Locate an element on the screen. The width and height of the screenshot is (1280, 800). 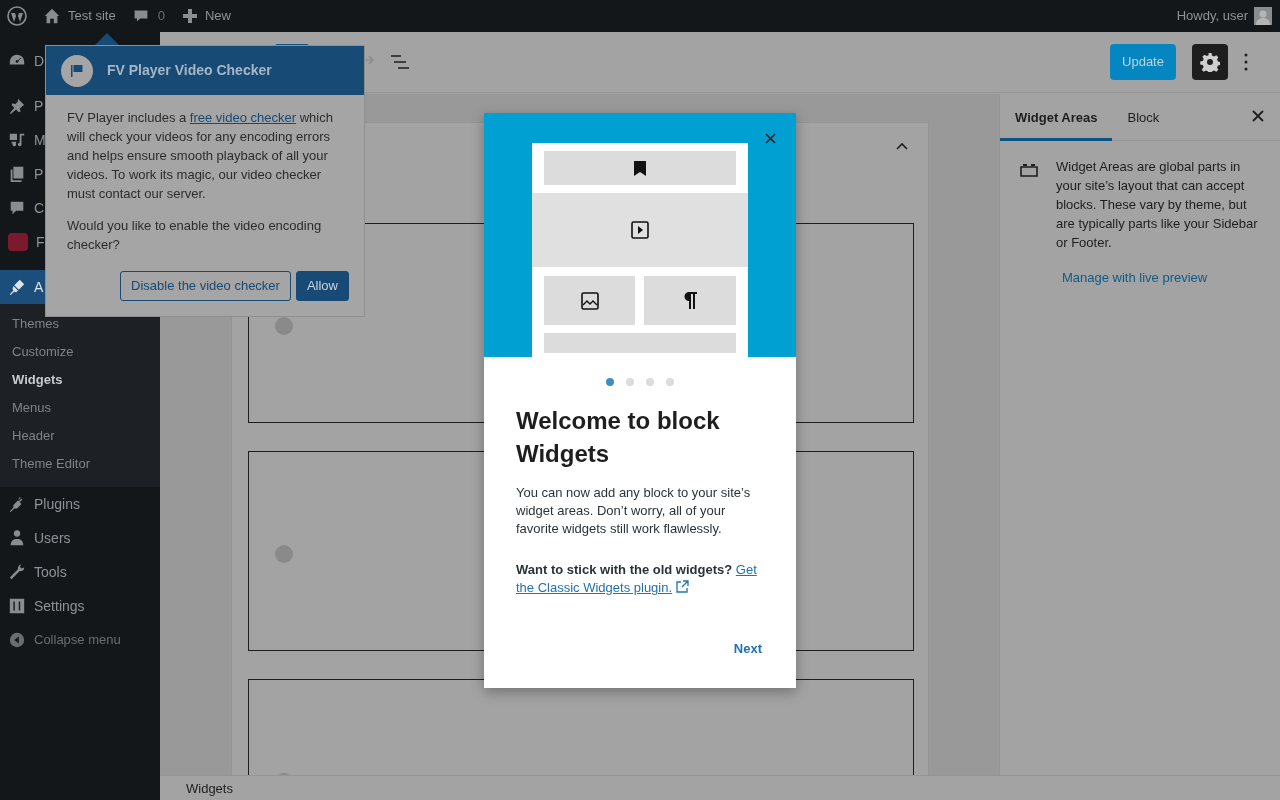
guide-text: You can now add any block to your site’s widget areas. Don’t worry, all of your favorite widgets still work flawlessly. is located at coordinates (634, 511).